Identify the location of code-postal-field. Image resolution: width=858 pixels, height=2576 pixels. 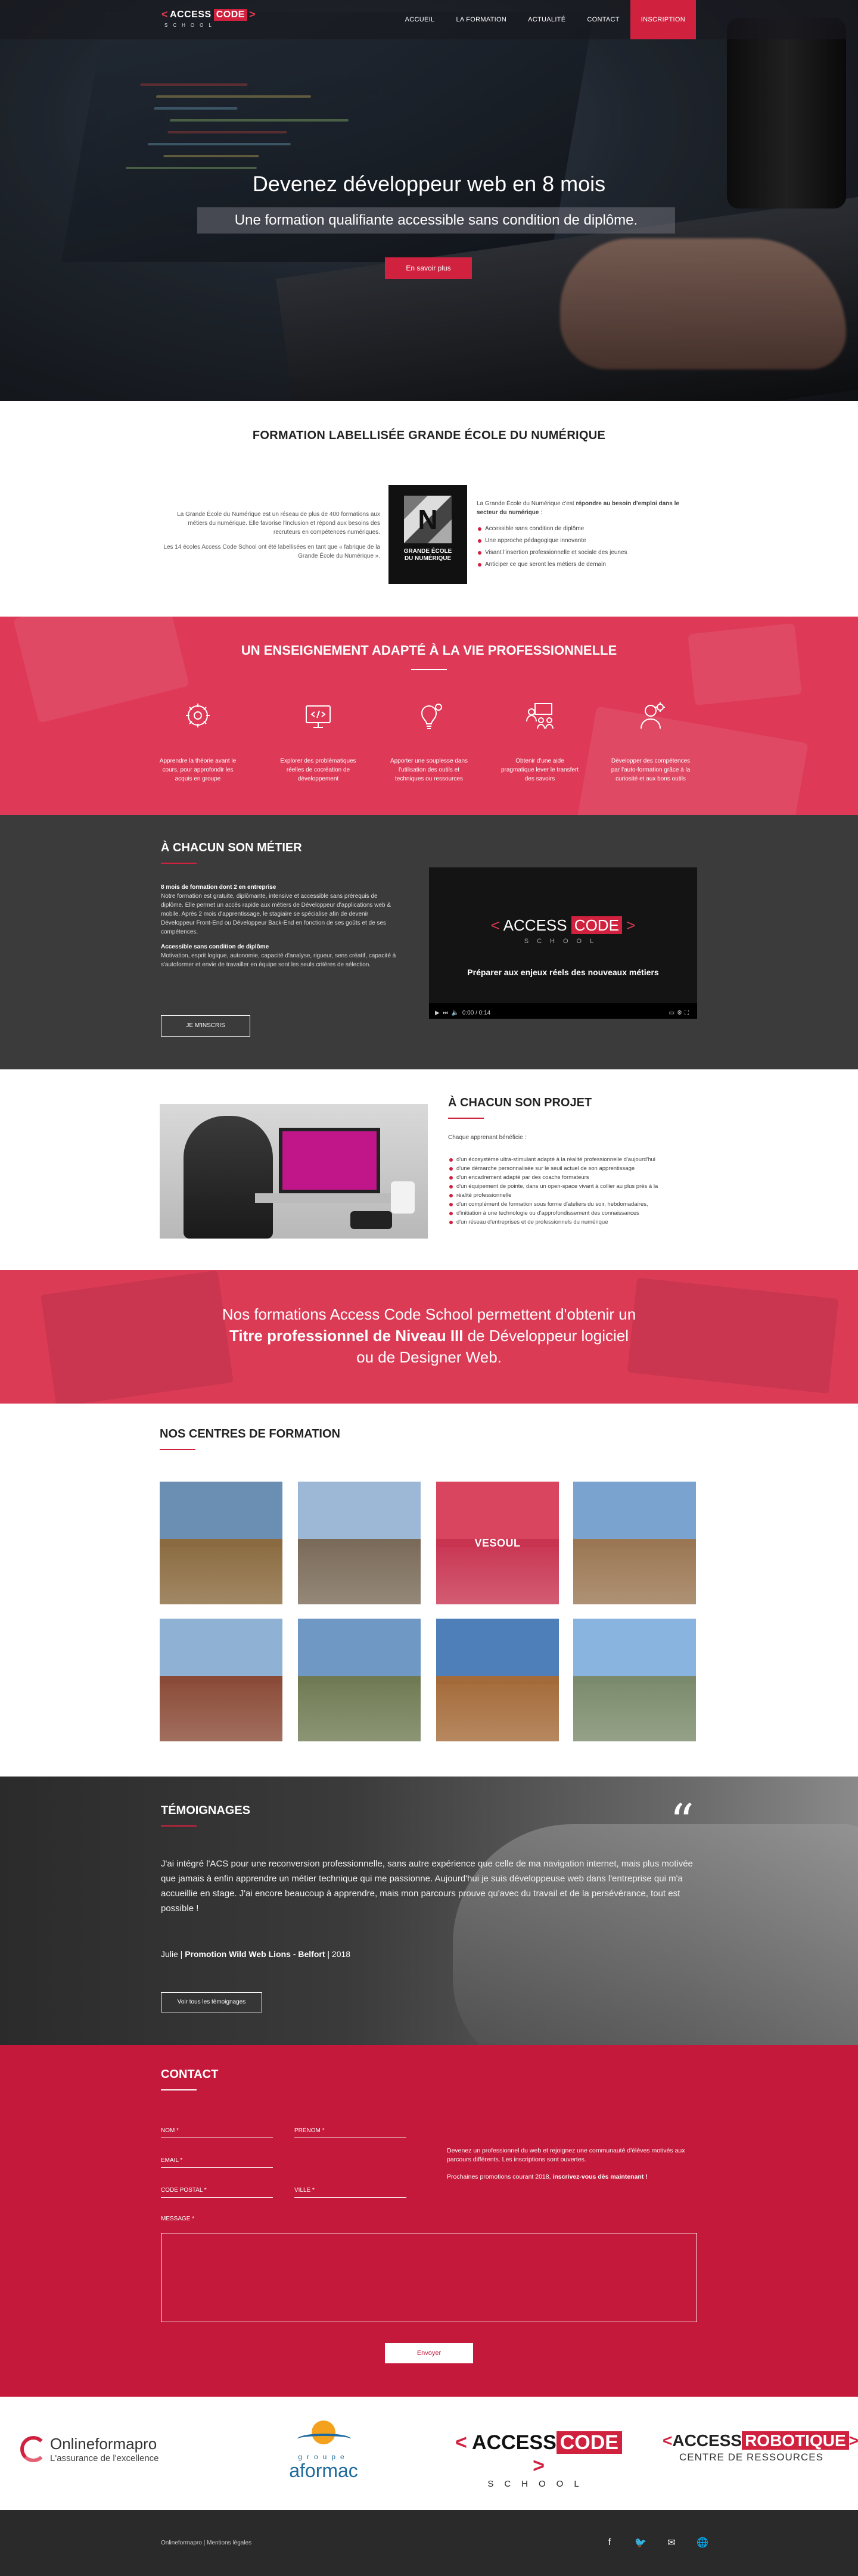
(217, 2190).